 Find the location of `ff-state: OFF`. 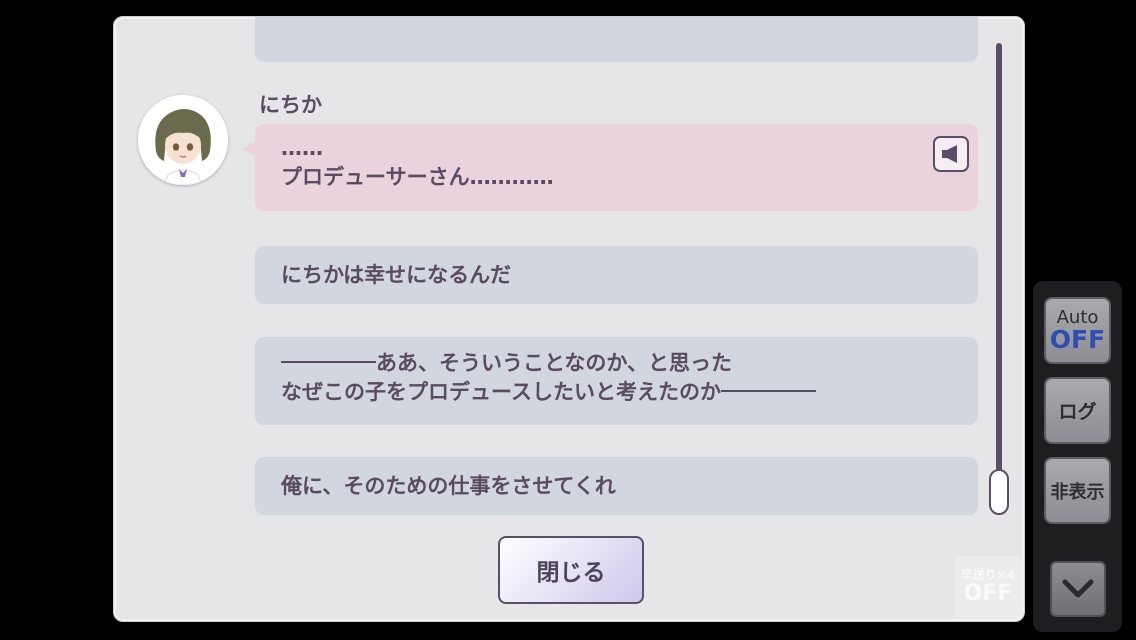

ff-state: OFF is located at coordinates (988, 593).